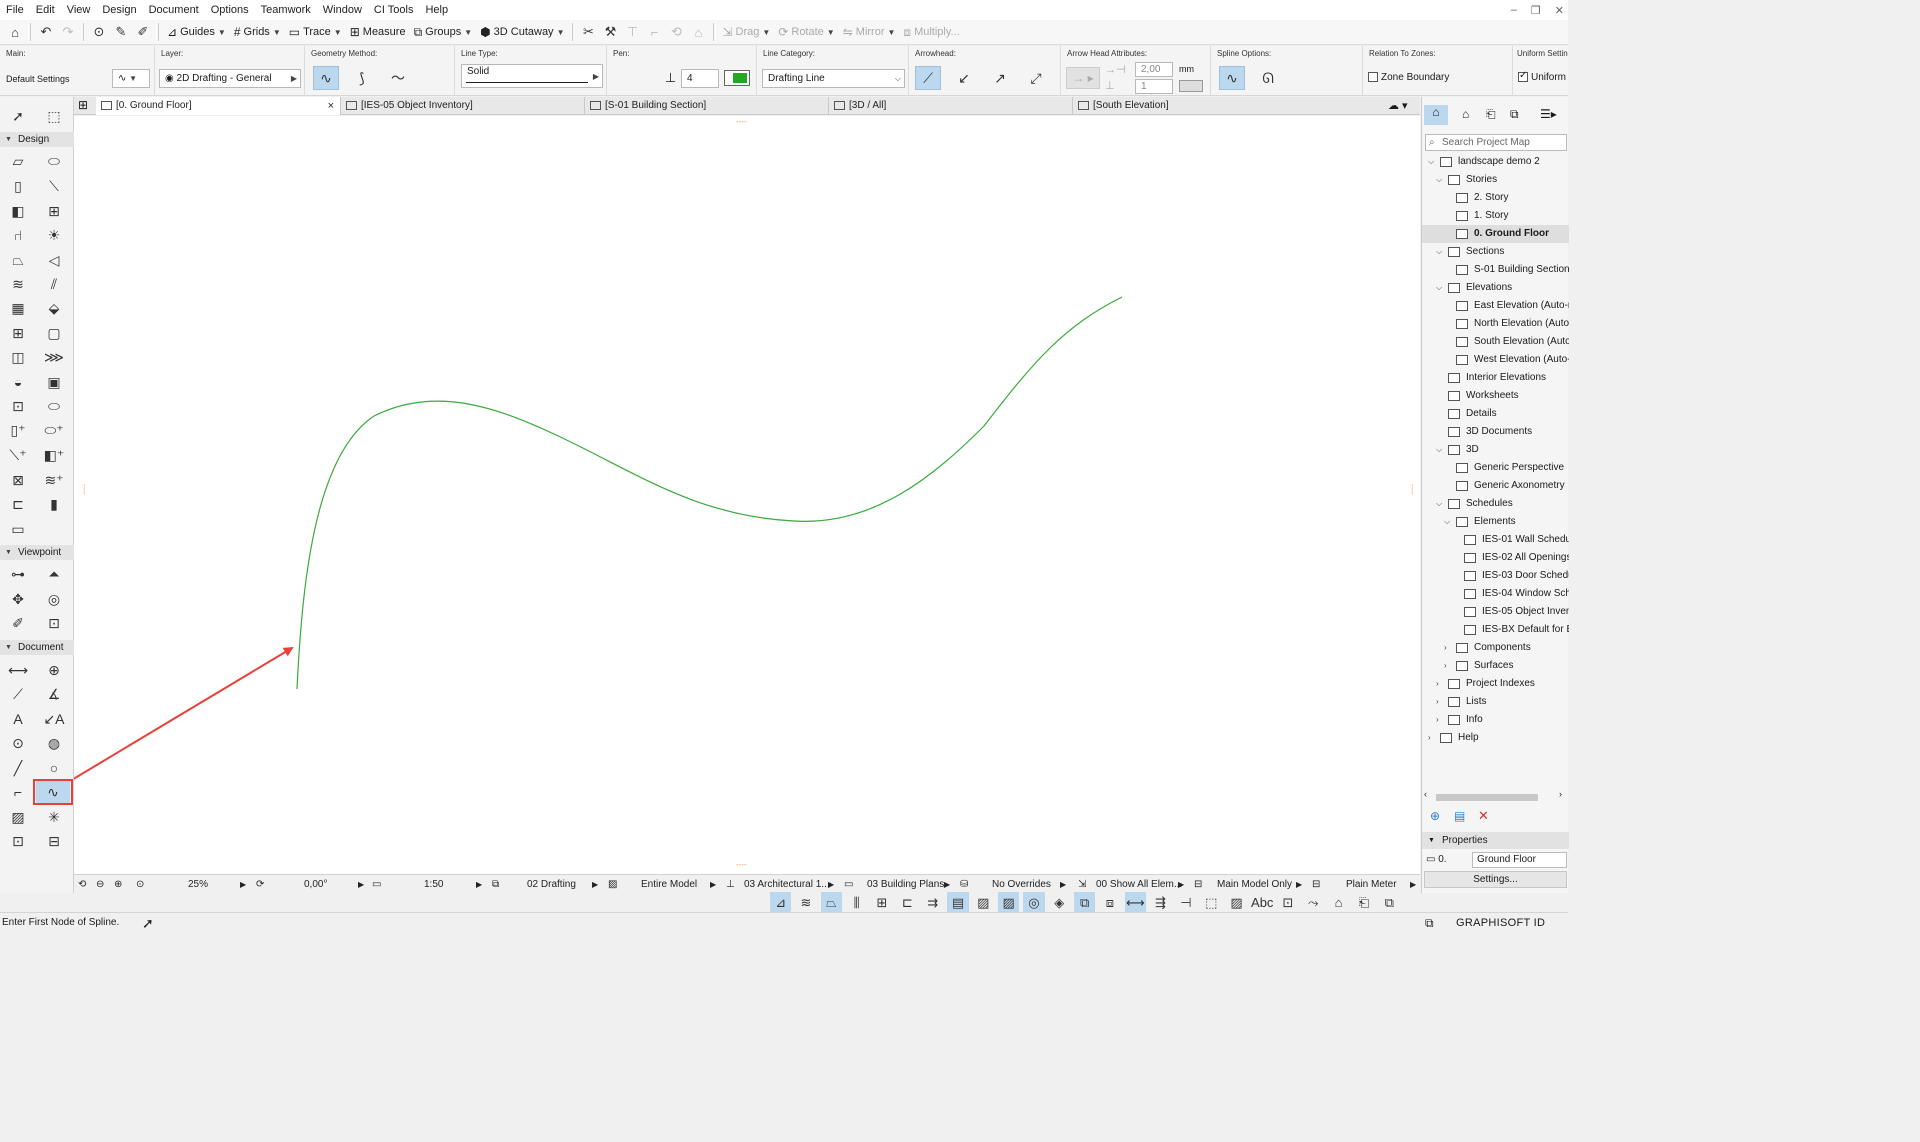 The width and height of the screenshot is (1920, 1142). Describe the element at coordinates (143, 32) in the screenshot. I see `syringe-icon: ✐` at that location.